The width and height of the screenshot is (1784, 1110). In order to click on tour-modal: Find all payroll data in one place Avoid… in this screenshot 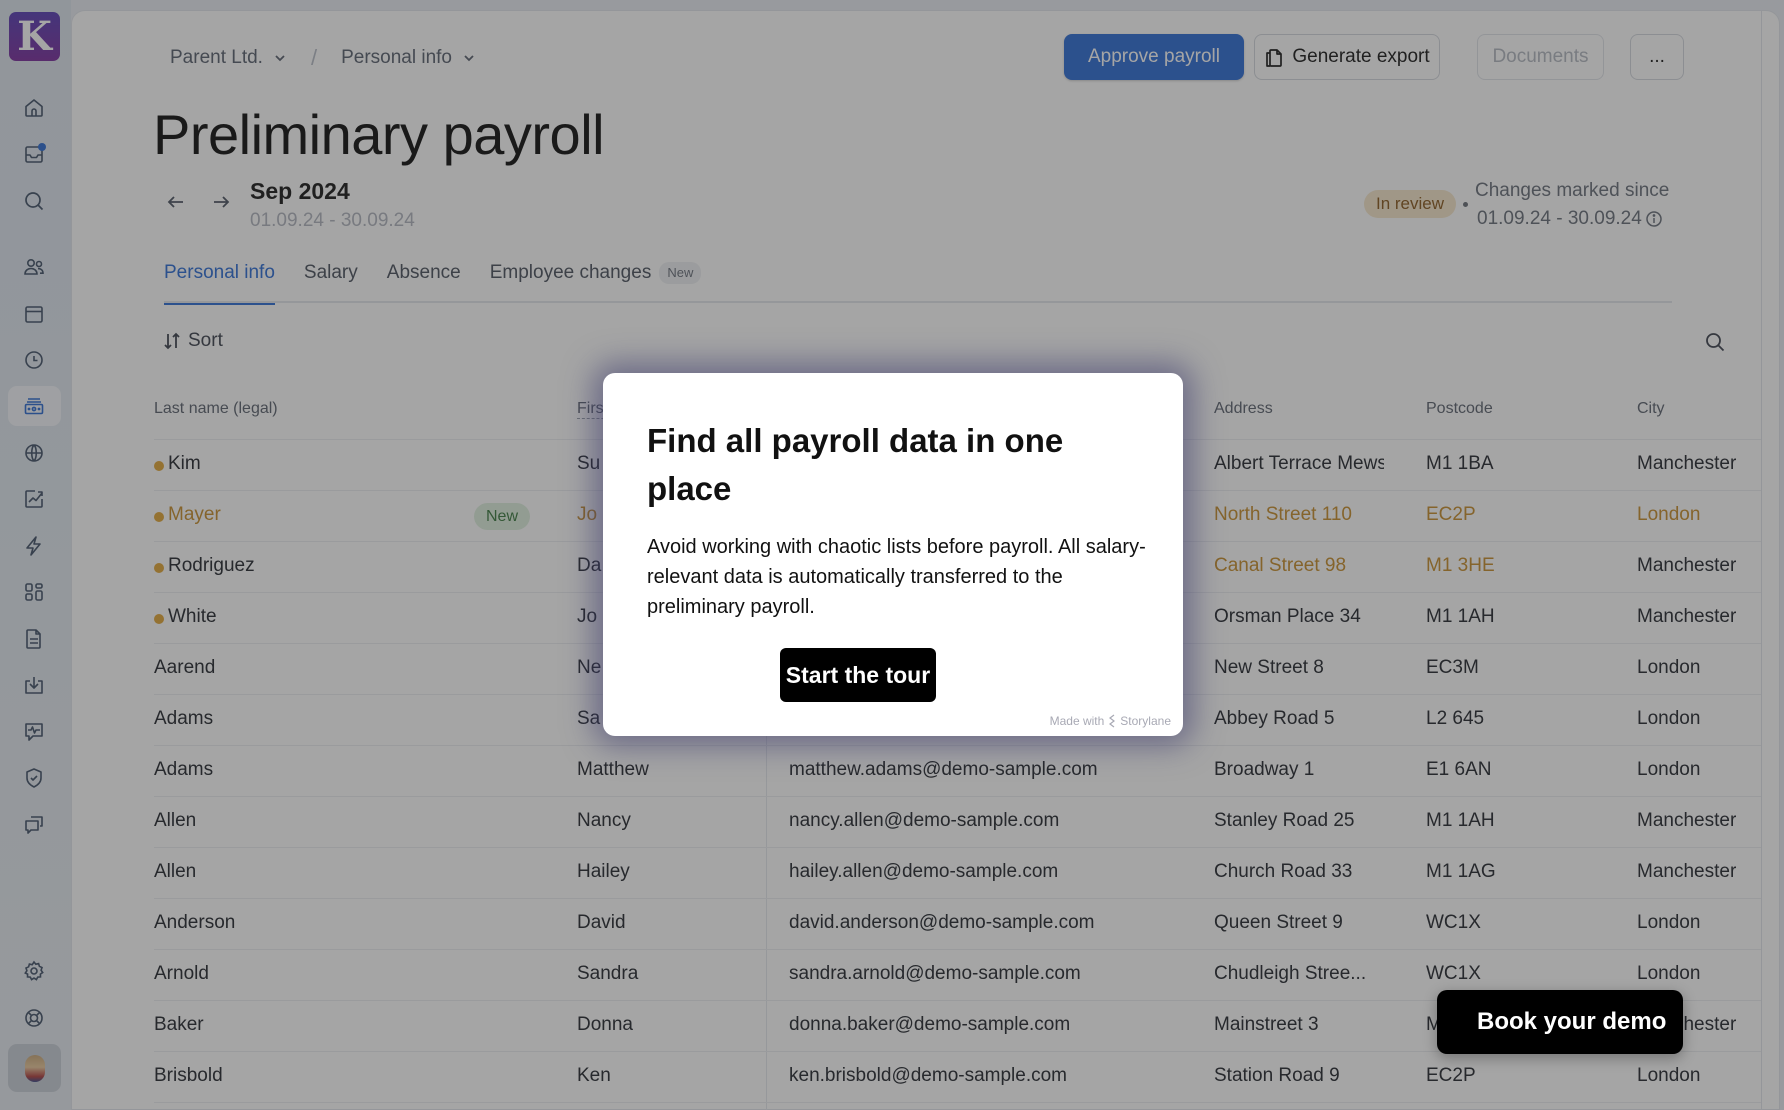, I will do `click(893, 554)`.